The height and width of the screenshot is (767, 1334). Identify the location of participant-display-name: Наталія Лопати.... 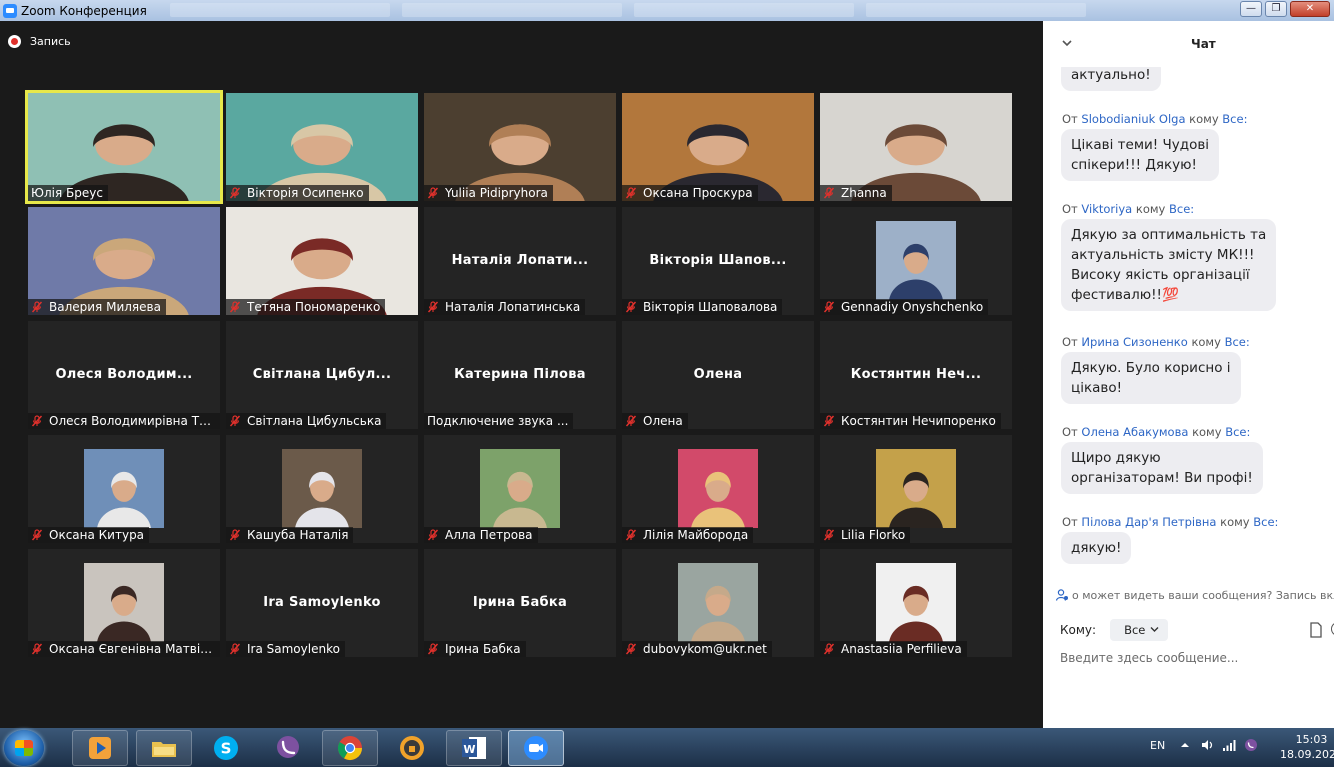
(520, 260).